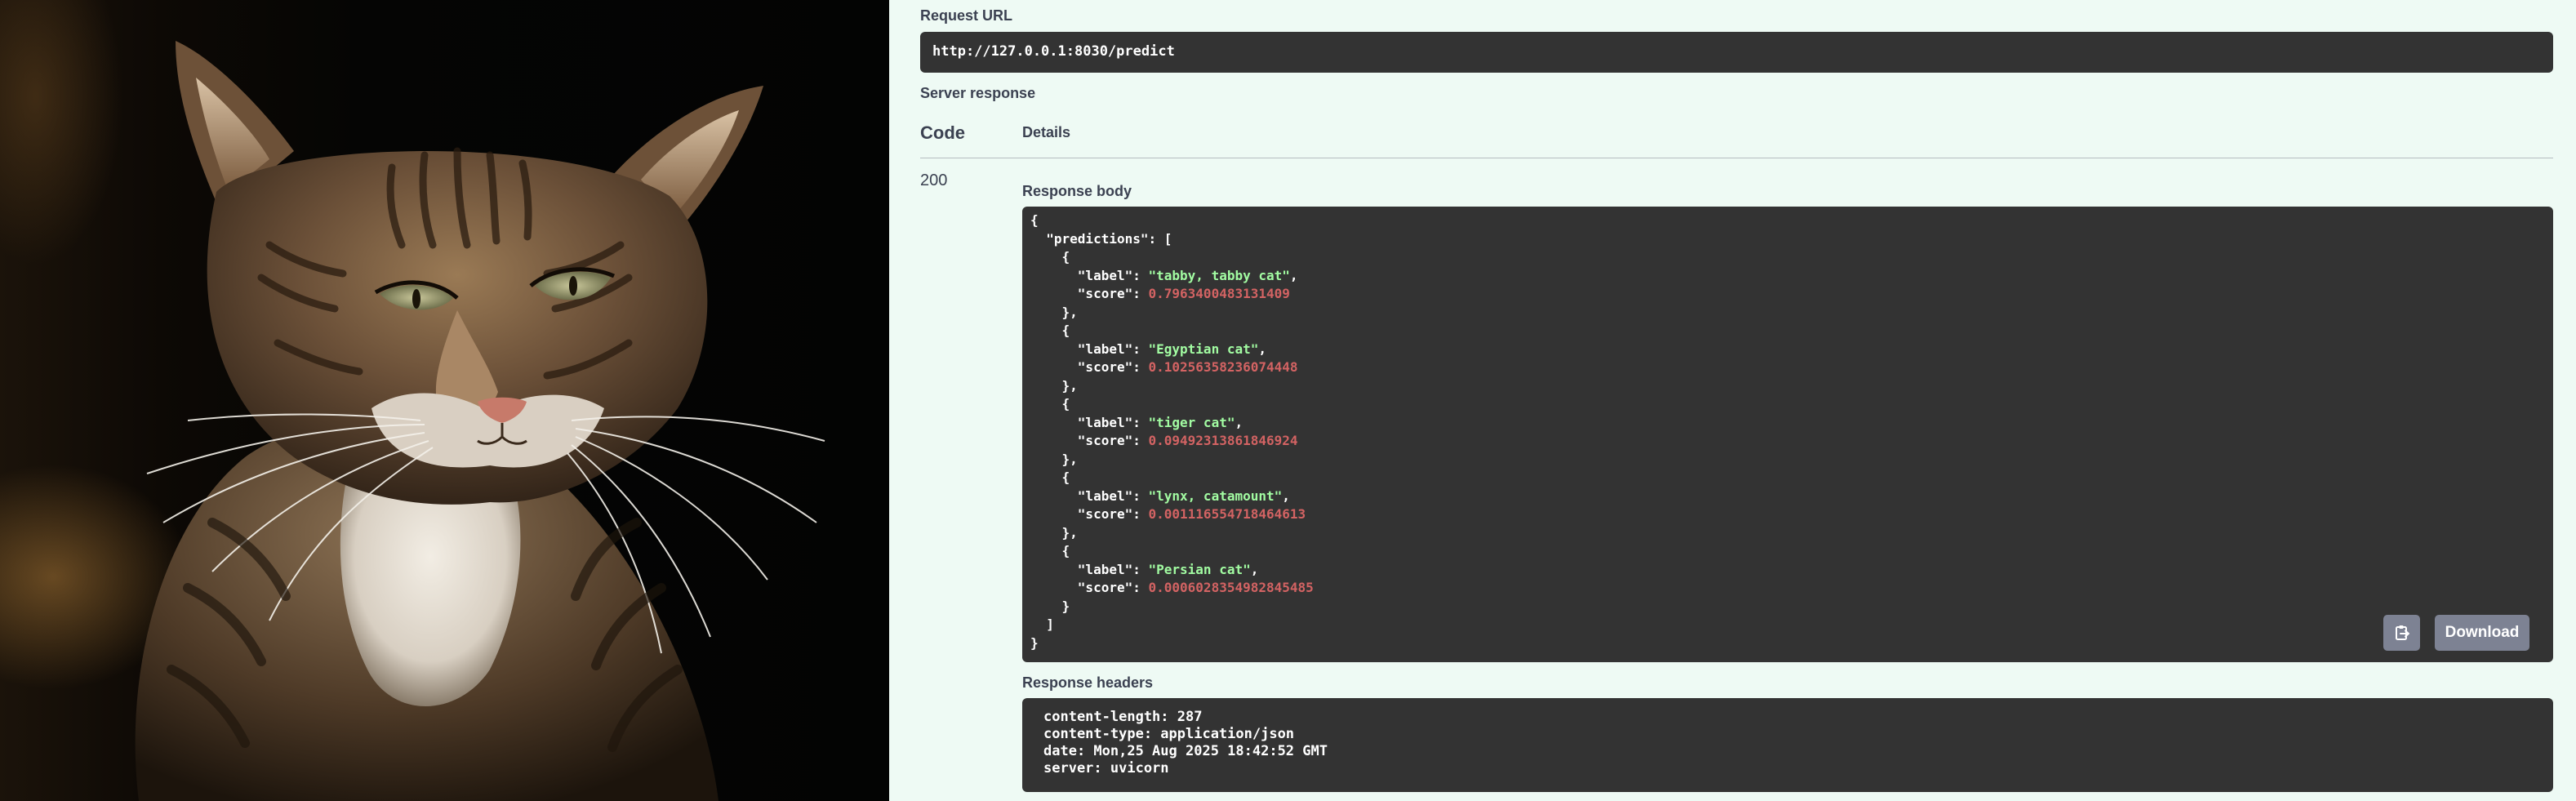 Image resolution: width=2576 pixels, height=801 pixels. Describe the element at coordinates (1077, 191) in the screenshot. I see `response-body-label: Response body` at that location.